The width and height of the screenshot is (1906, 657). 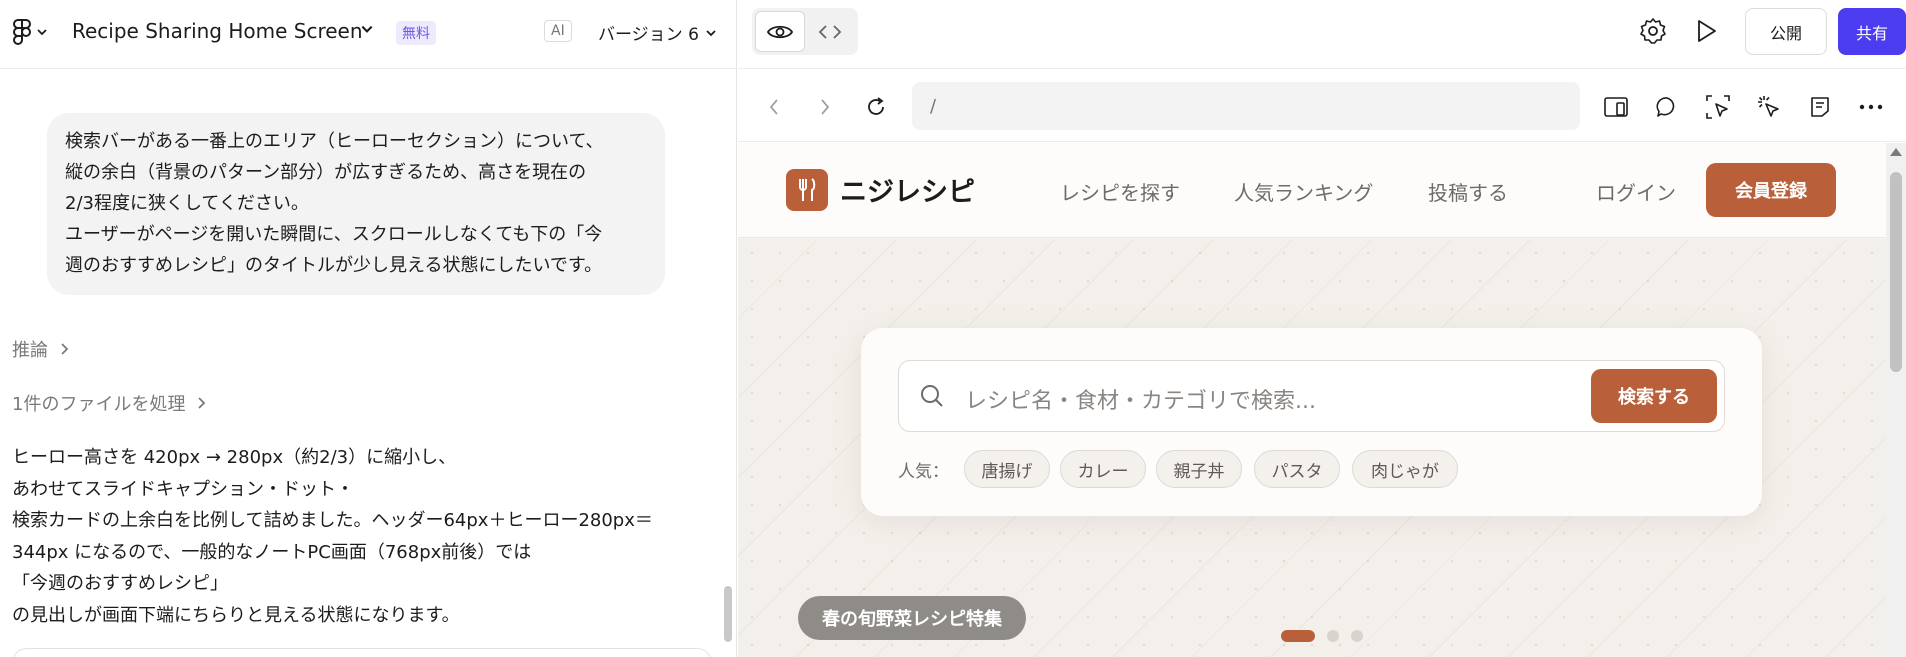 I want to click on popular-tag: 唐揚げ, so click(x=1007, y=469).